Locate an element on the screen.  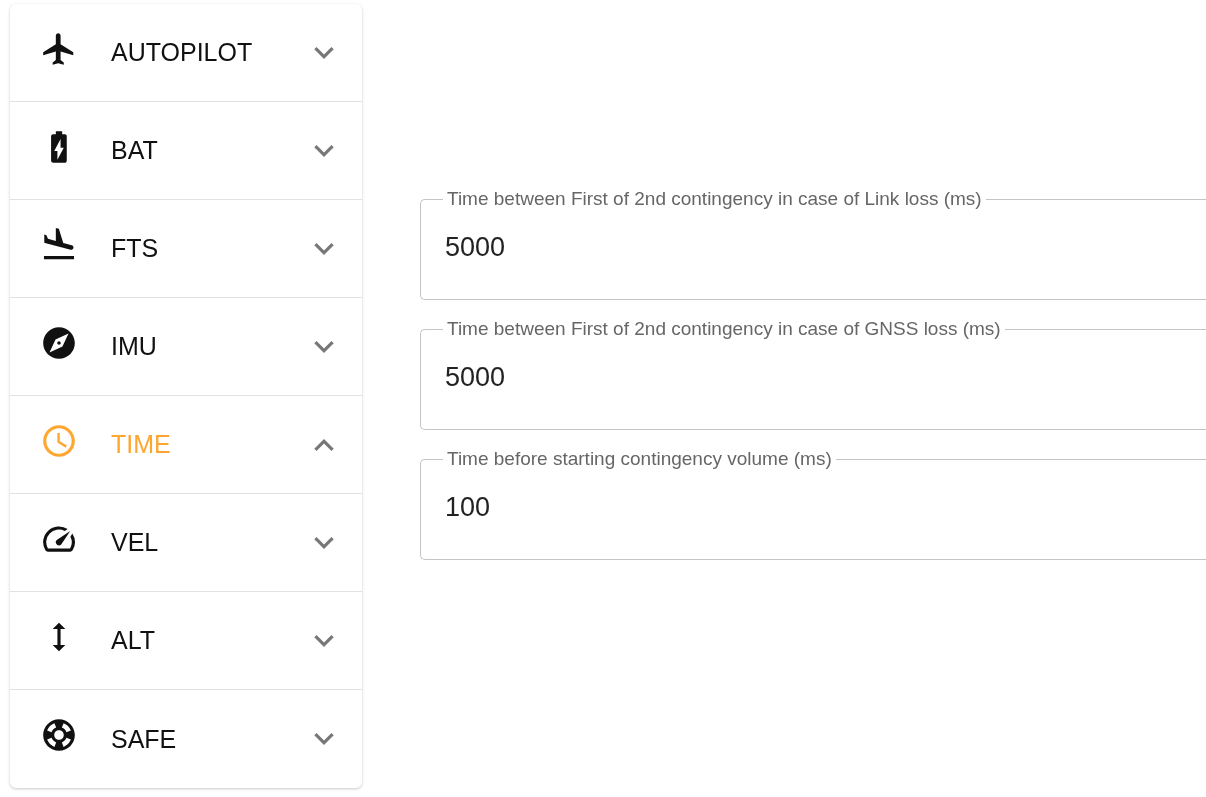
accordion-header: ALT is located at coordinates (186, 641).